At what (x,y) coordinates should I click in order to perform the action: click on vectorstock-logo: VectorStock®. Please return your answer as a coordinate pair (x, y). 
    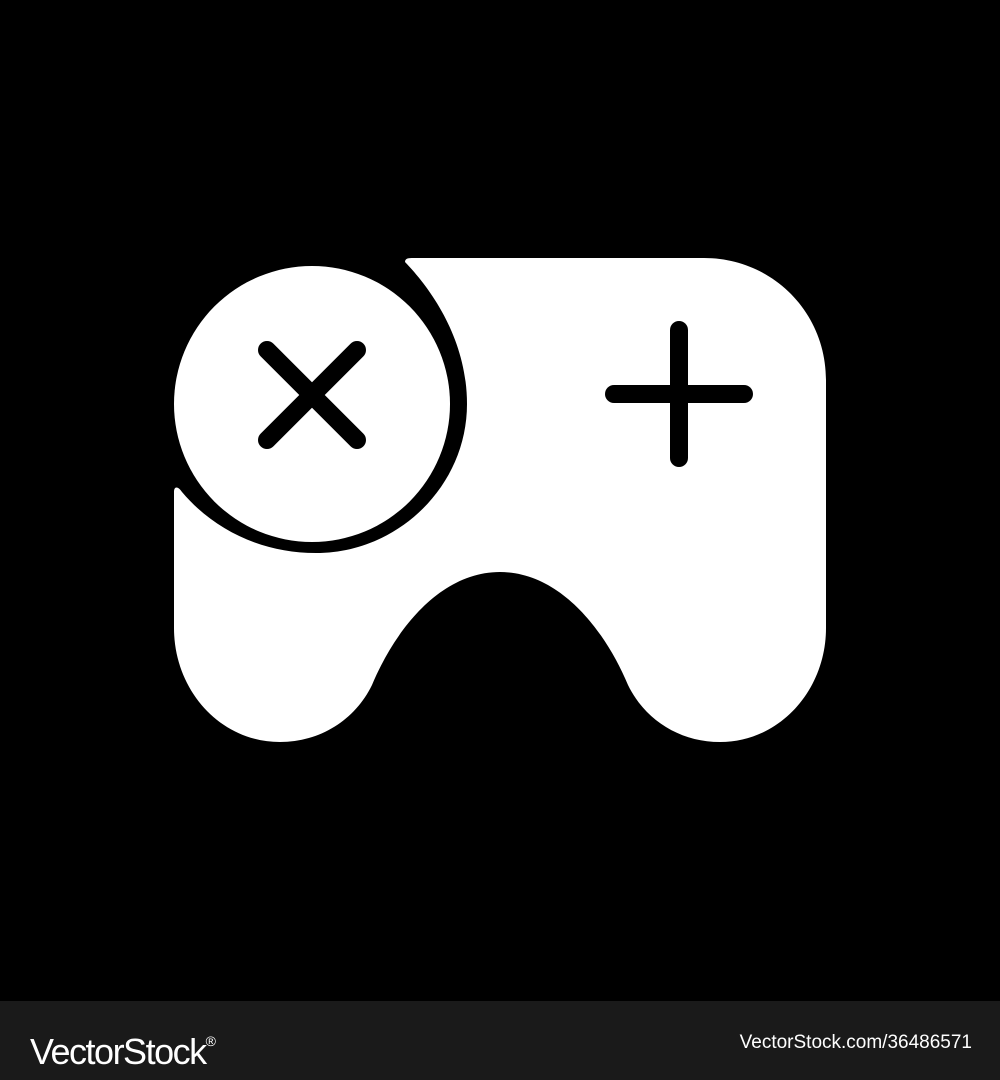
    Looking at the image, I should click on (123, 1046).